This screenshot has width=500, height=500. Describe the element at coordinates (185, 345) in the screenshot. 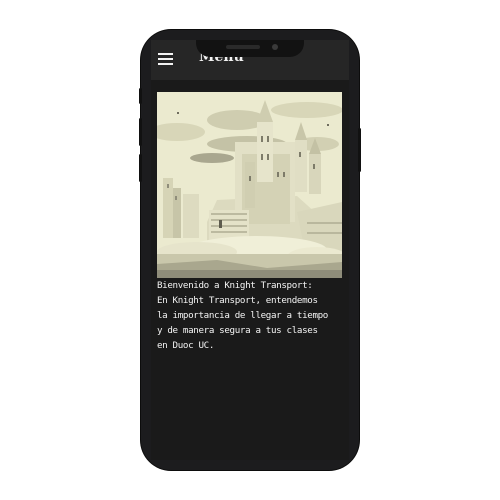

I see `welcome-paragraph-line: en Duoc UC.` at that location.